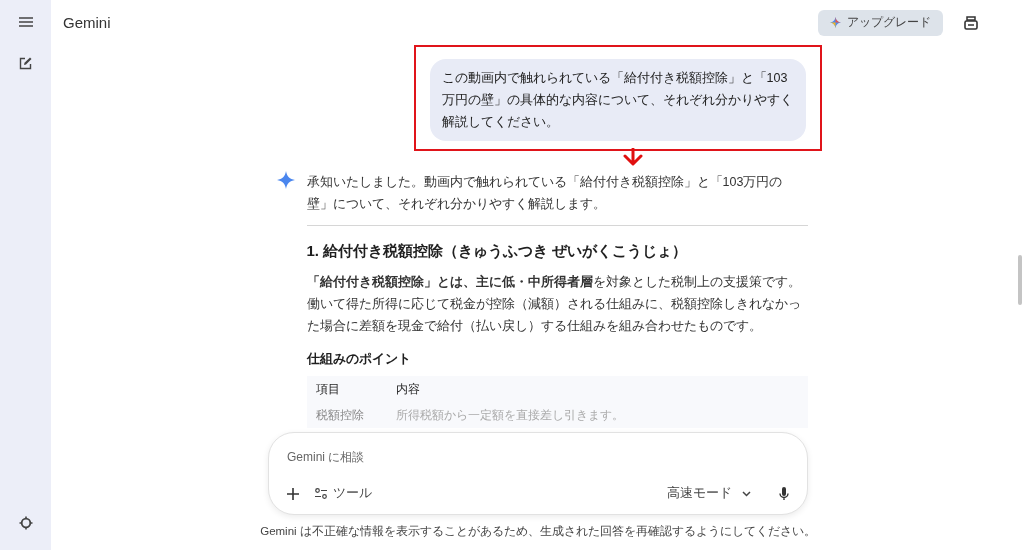 The width and height of the screenshot is (1024, 550). What do you see at coordinates (746, 493) in the screenshot?
I see `chevron-down-icon` at bounding box center [746, 493].